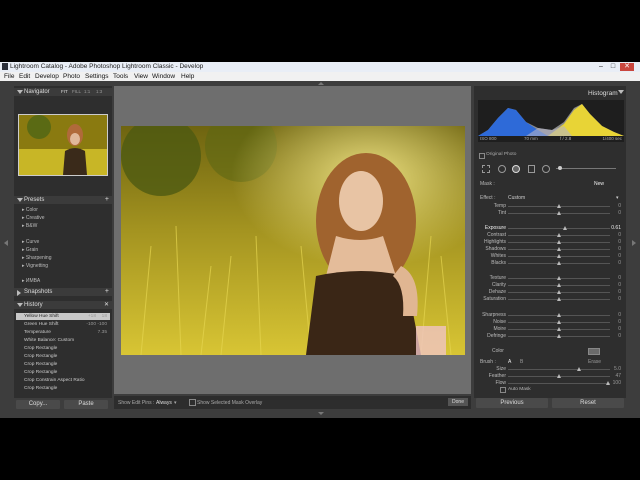  I want to click on slider-moire: Moire 0, so click(551, 329).